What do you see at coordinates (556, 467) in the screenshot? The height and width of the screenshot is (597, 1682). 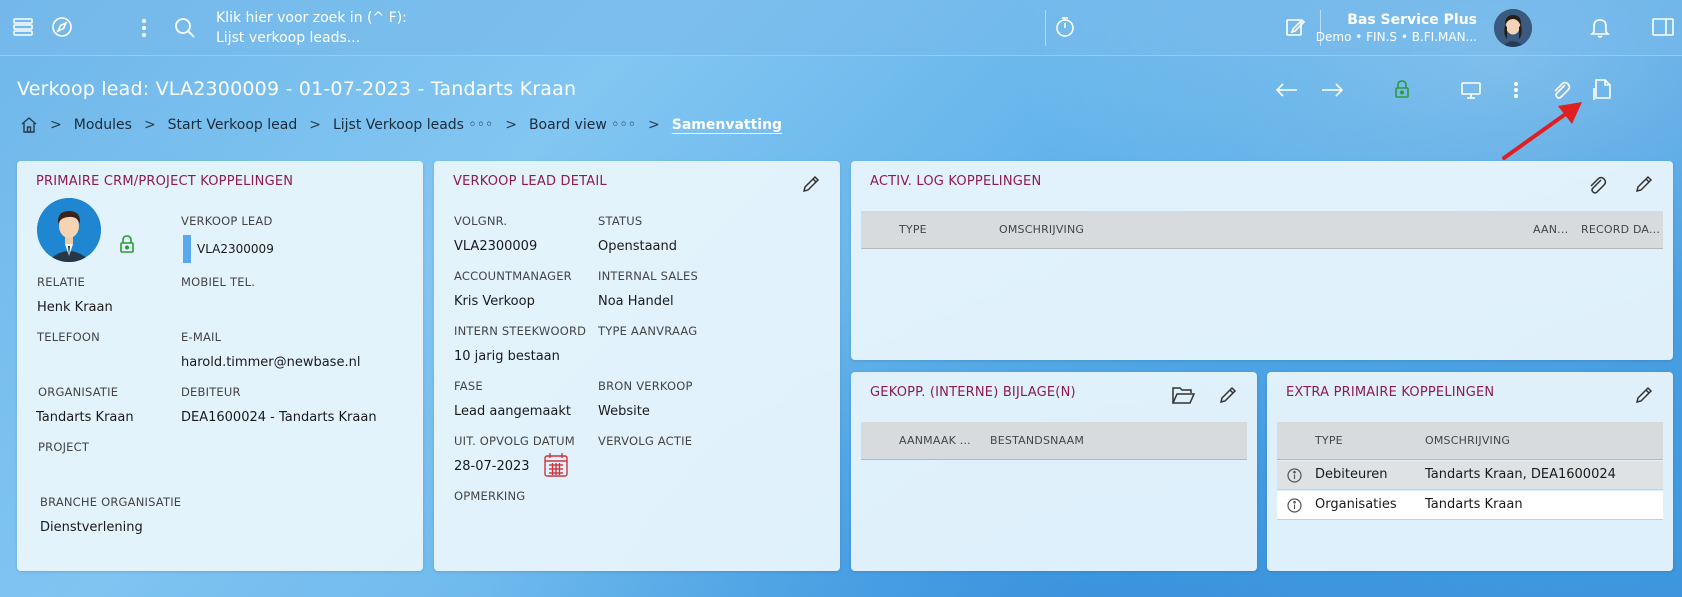 I see `calendar-icon` at bounding box center [556, 467].